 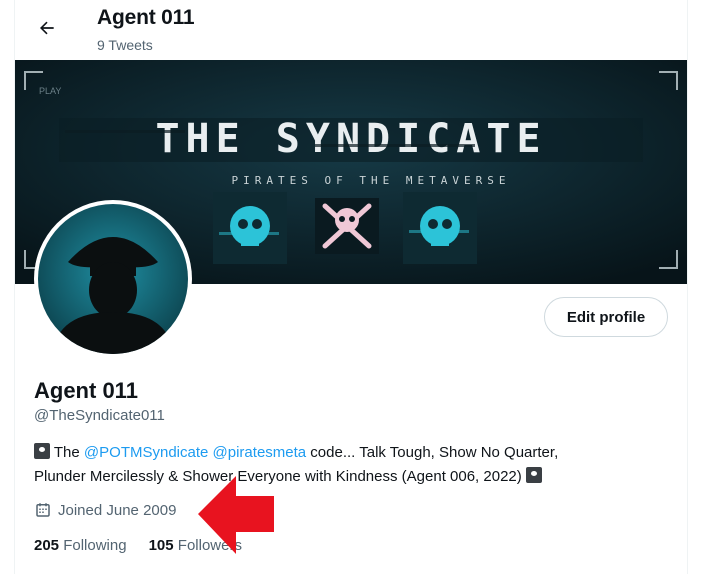 What do you see at coordinates (432, 452) in the screenshot?
I see `bio-line1-rest: code... Talk Tough, Show No Quarter,` at bounding box center [432, 452].